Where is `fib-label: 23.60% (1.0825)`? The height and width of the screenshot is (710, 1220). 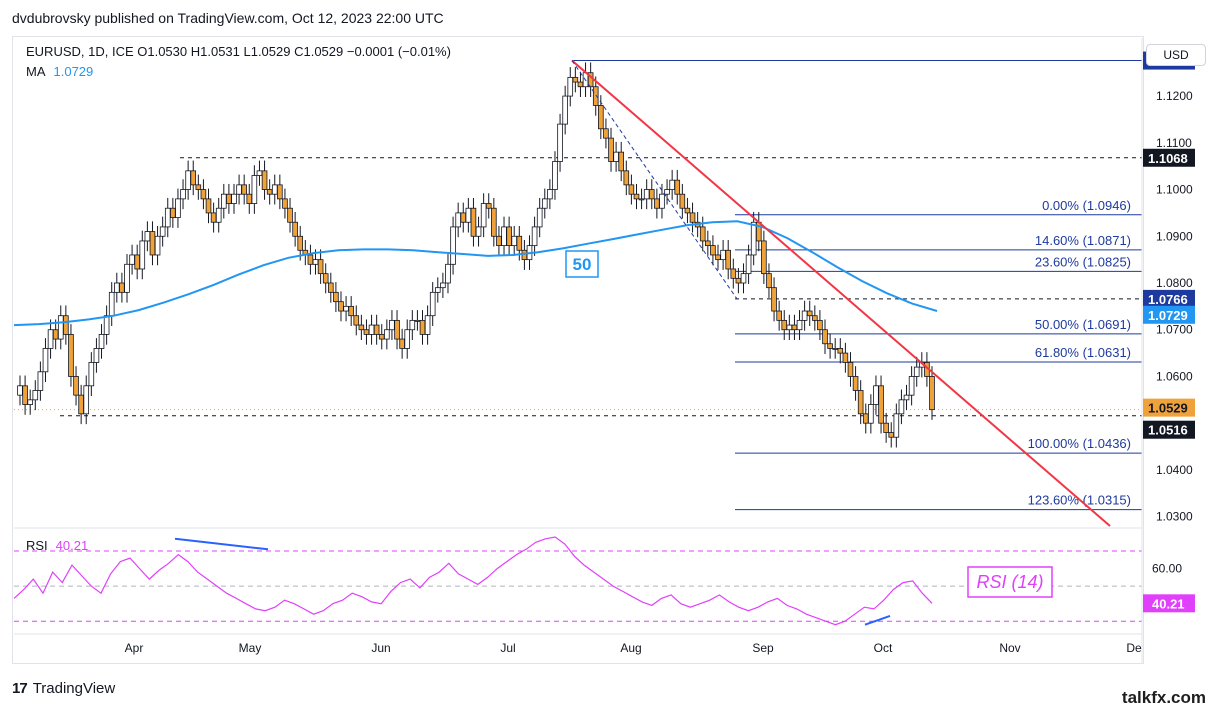
fib-label: 23.60% (1.0825) is located at coordinates (1083, 261).